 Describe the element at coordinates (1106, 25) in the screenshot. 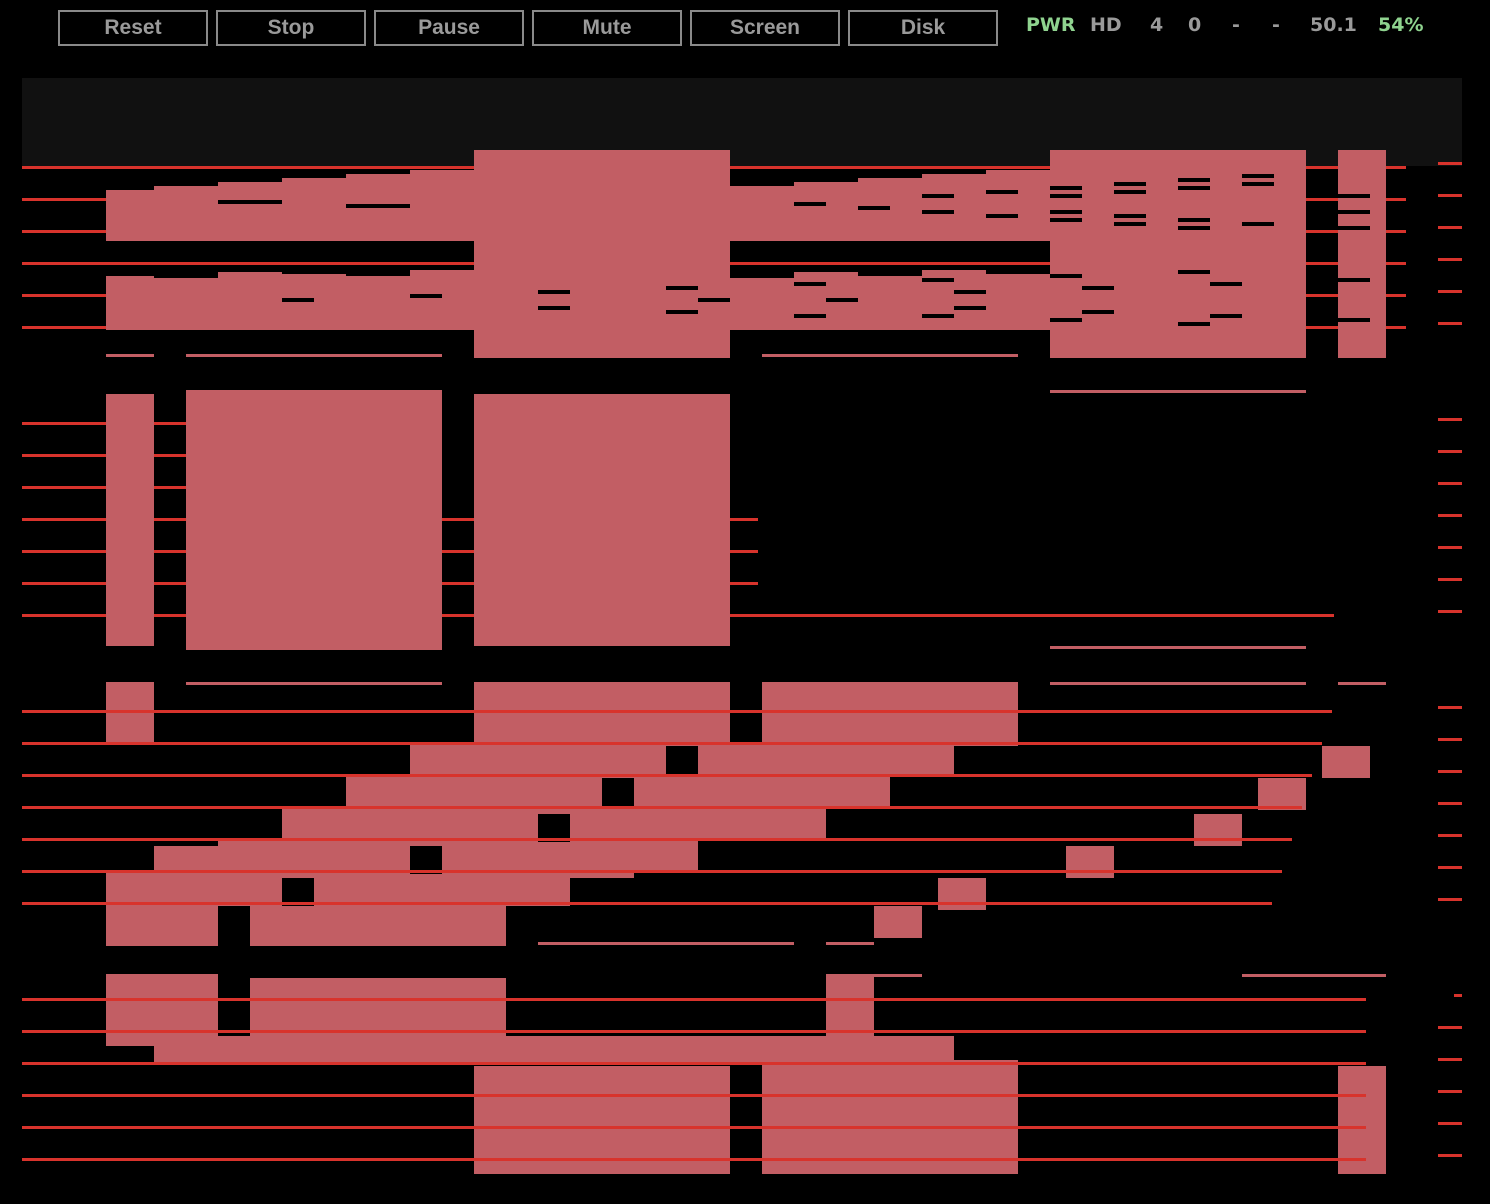

I see `hd-indicator: HD` at that location.